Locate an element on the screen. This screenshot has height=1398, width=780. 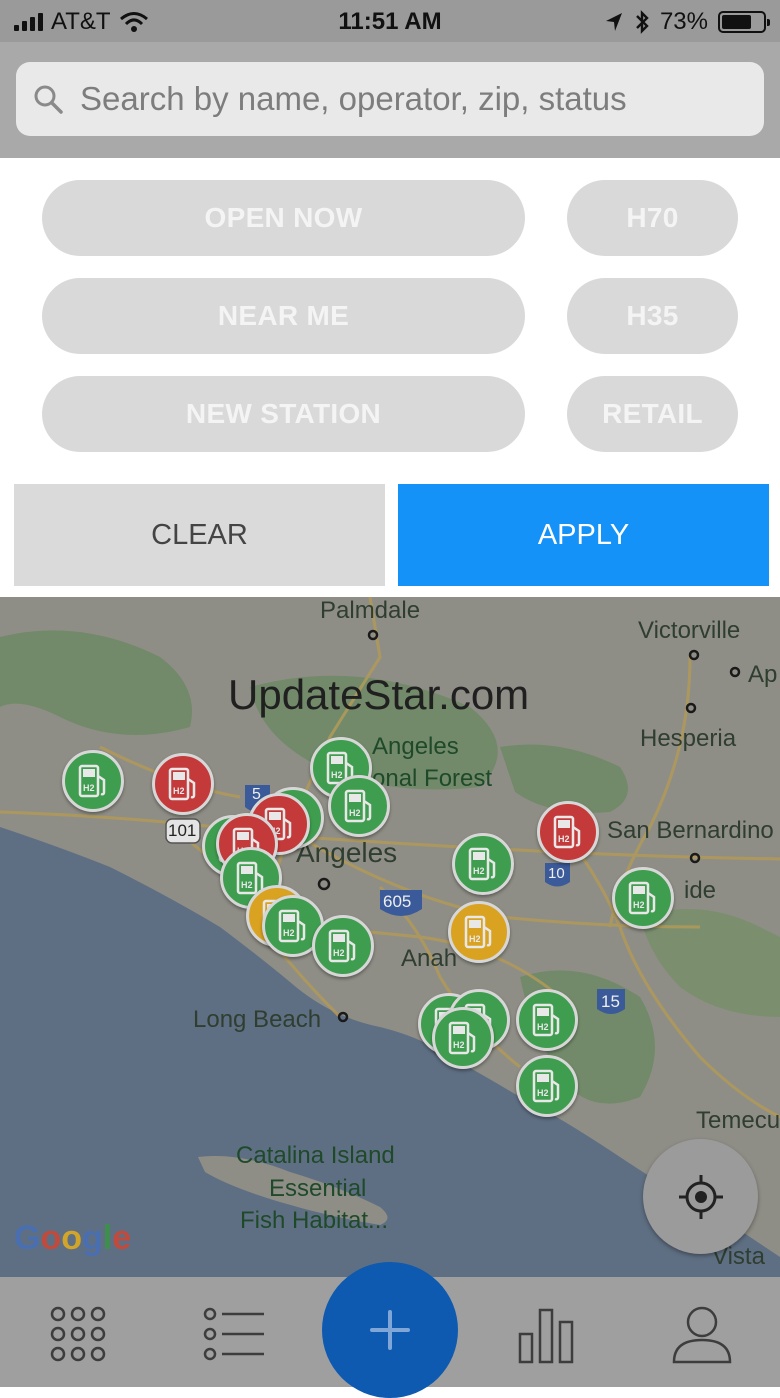
label-catalina-1: Catalina Island is located at coordinates (315, 1155).